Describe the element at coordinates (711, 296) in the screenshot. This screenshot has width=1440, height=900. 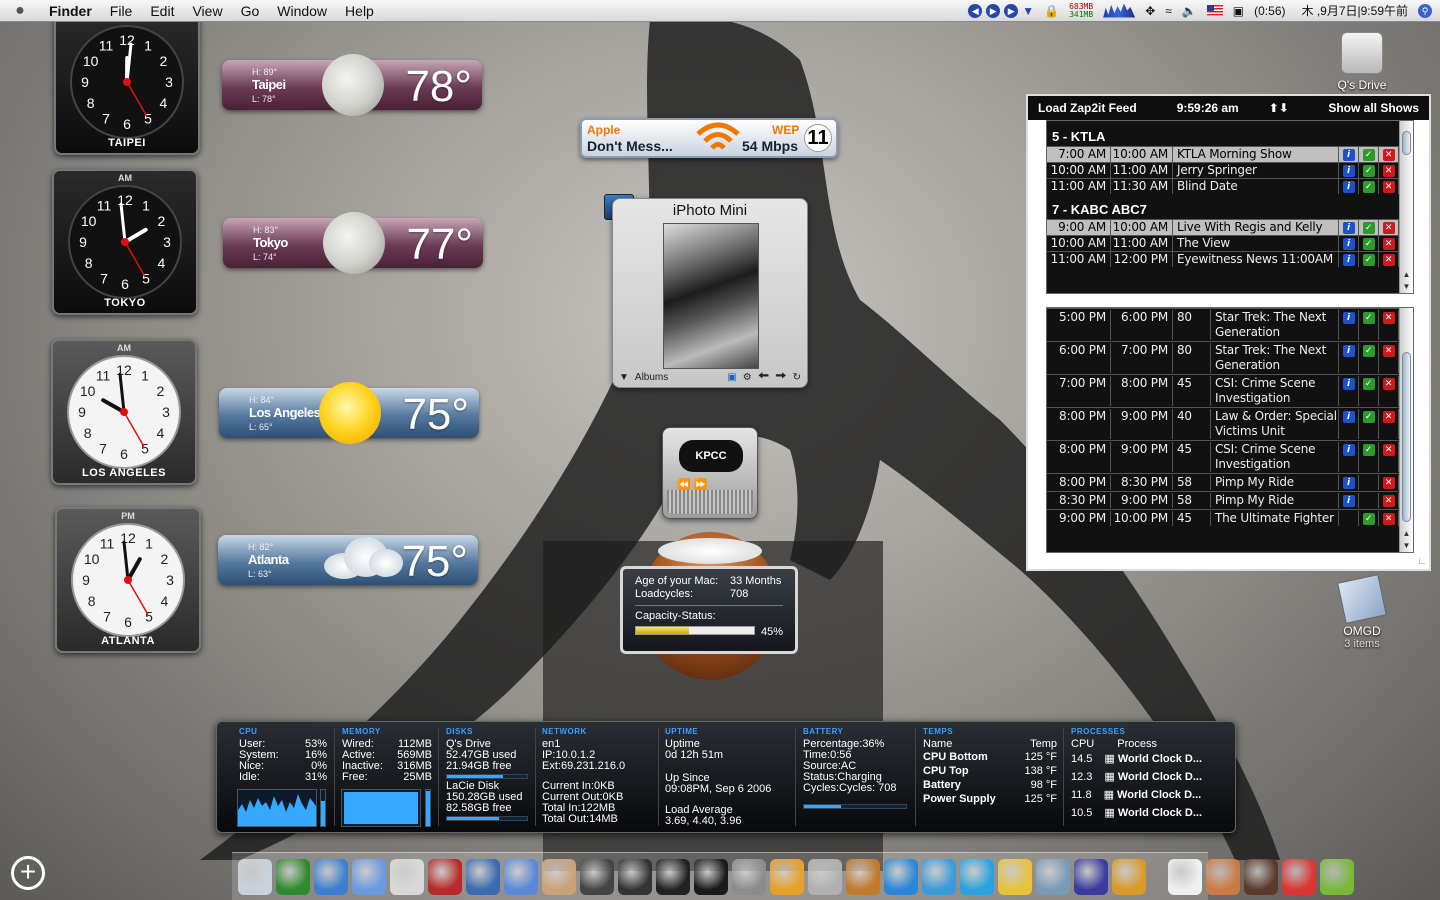
I see `photo-preview` at that location.